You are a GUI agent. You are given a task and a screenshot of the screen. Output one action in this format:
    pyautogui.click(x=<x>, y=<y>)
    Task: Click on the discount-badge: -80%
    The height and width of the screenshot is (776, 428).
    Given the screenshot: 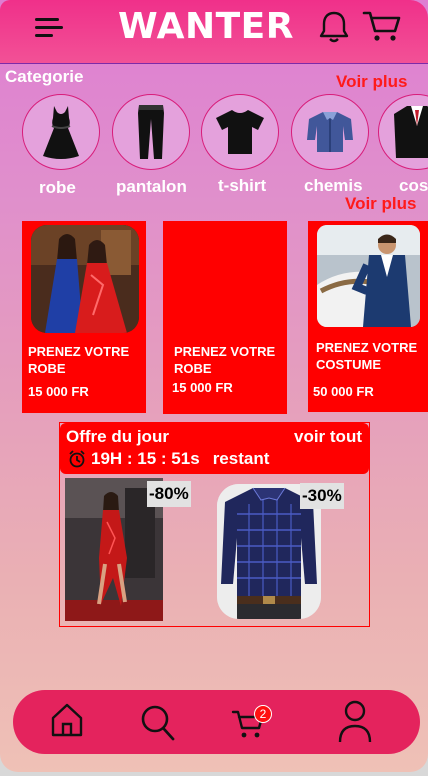 What is the action you would take?
    pyautogui.click(x=169, y=494)
    